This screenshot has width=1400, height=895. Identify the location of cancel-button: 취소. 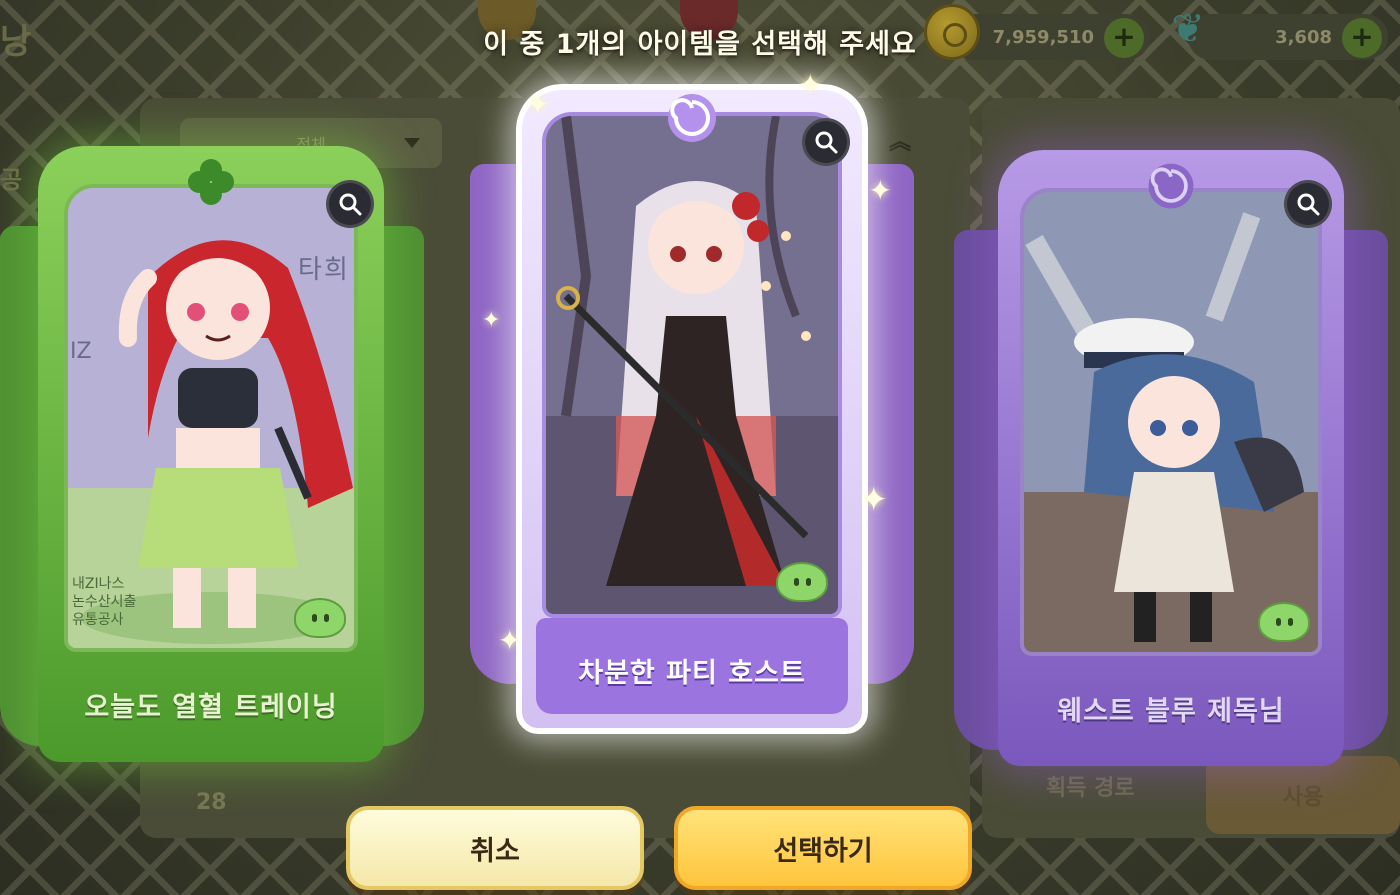
(495, 848).